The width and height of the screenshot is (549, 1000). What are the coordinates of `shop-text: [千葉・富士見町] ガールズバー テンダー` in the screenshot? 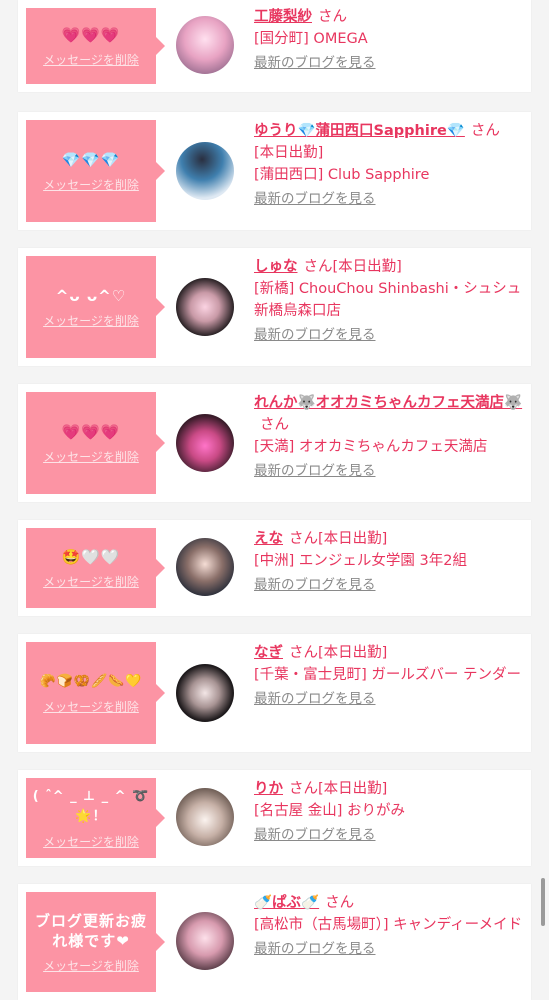 It's located at (388, 675).